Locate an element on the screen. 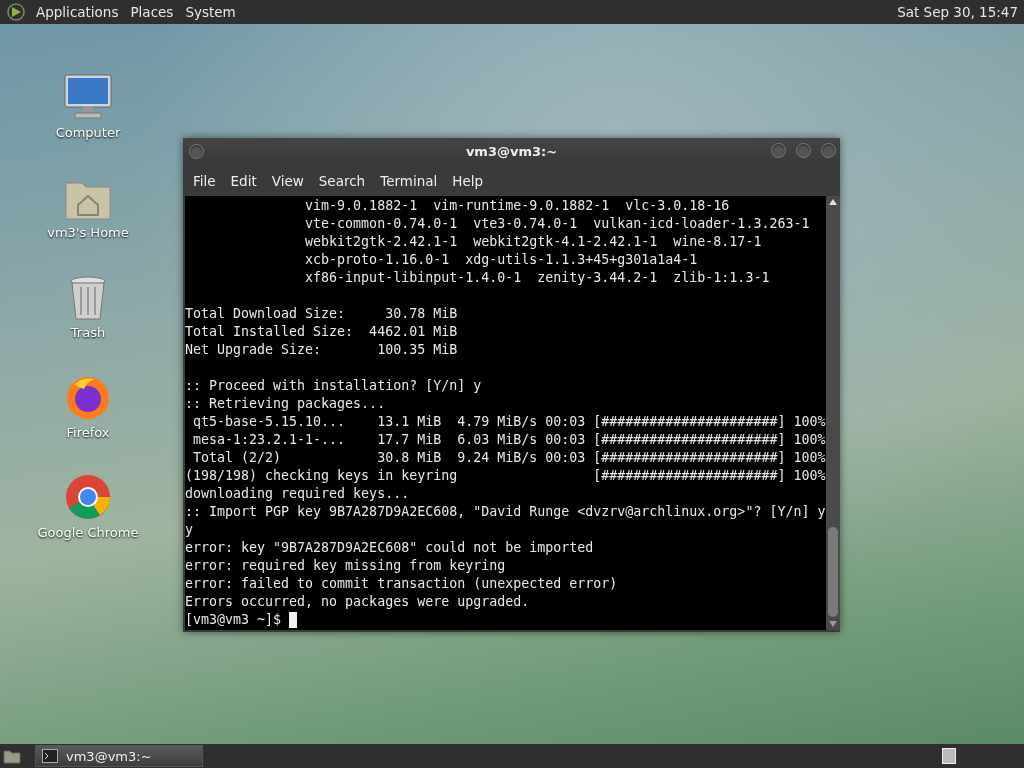 The height and width of the screenshot is (768, 1024). terminal-line: error: failed to commit transaction (unexpected error) is located at coordinates (402, 584).